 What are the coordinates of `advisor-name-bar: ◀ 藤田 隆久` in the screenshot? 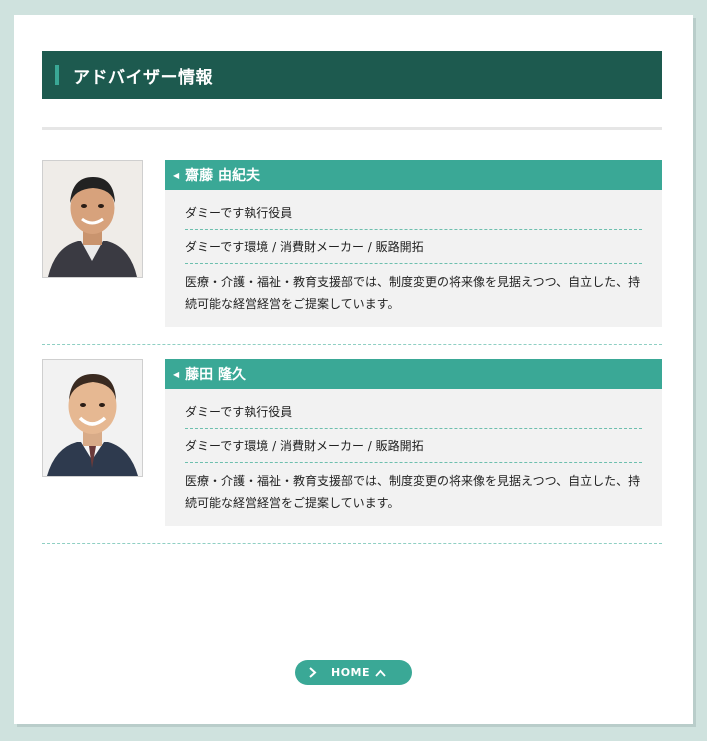 It's located at (413, 374).